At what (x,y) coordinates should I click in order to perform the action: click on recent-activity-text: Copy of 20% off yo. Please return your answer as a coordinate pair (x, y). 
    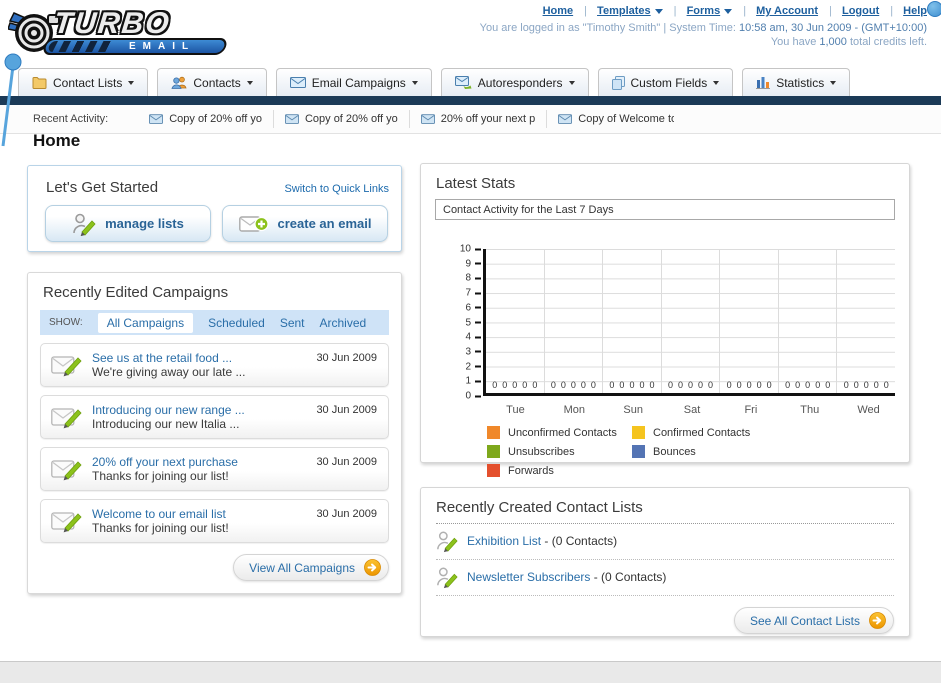
    Looking at the image, I should click on (351, 119).